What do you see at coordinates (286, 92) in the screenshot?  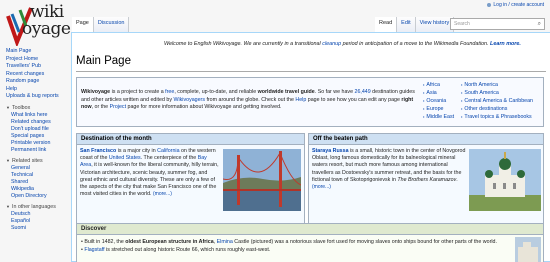 I see `intro-bold-guide: worldwide travel guide` at bounding box center [286, 92].